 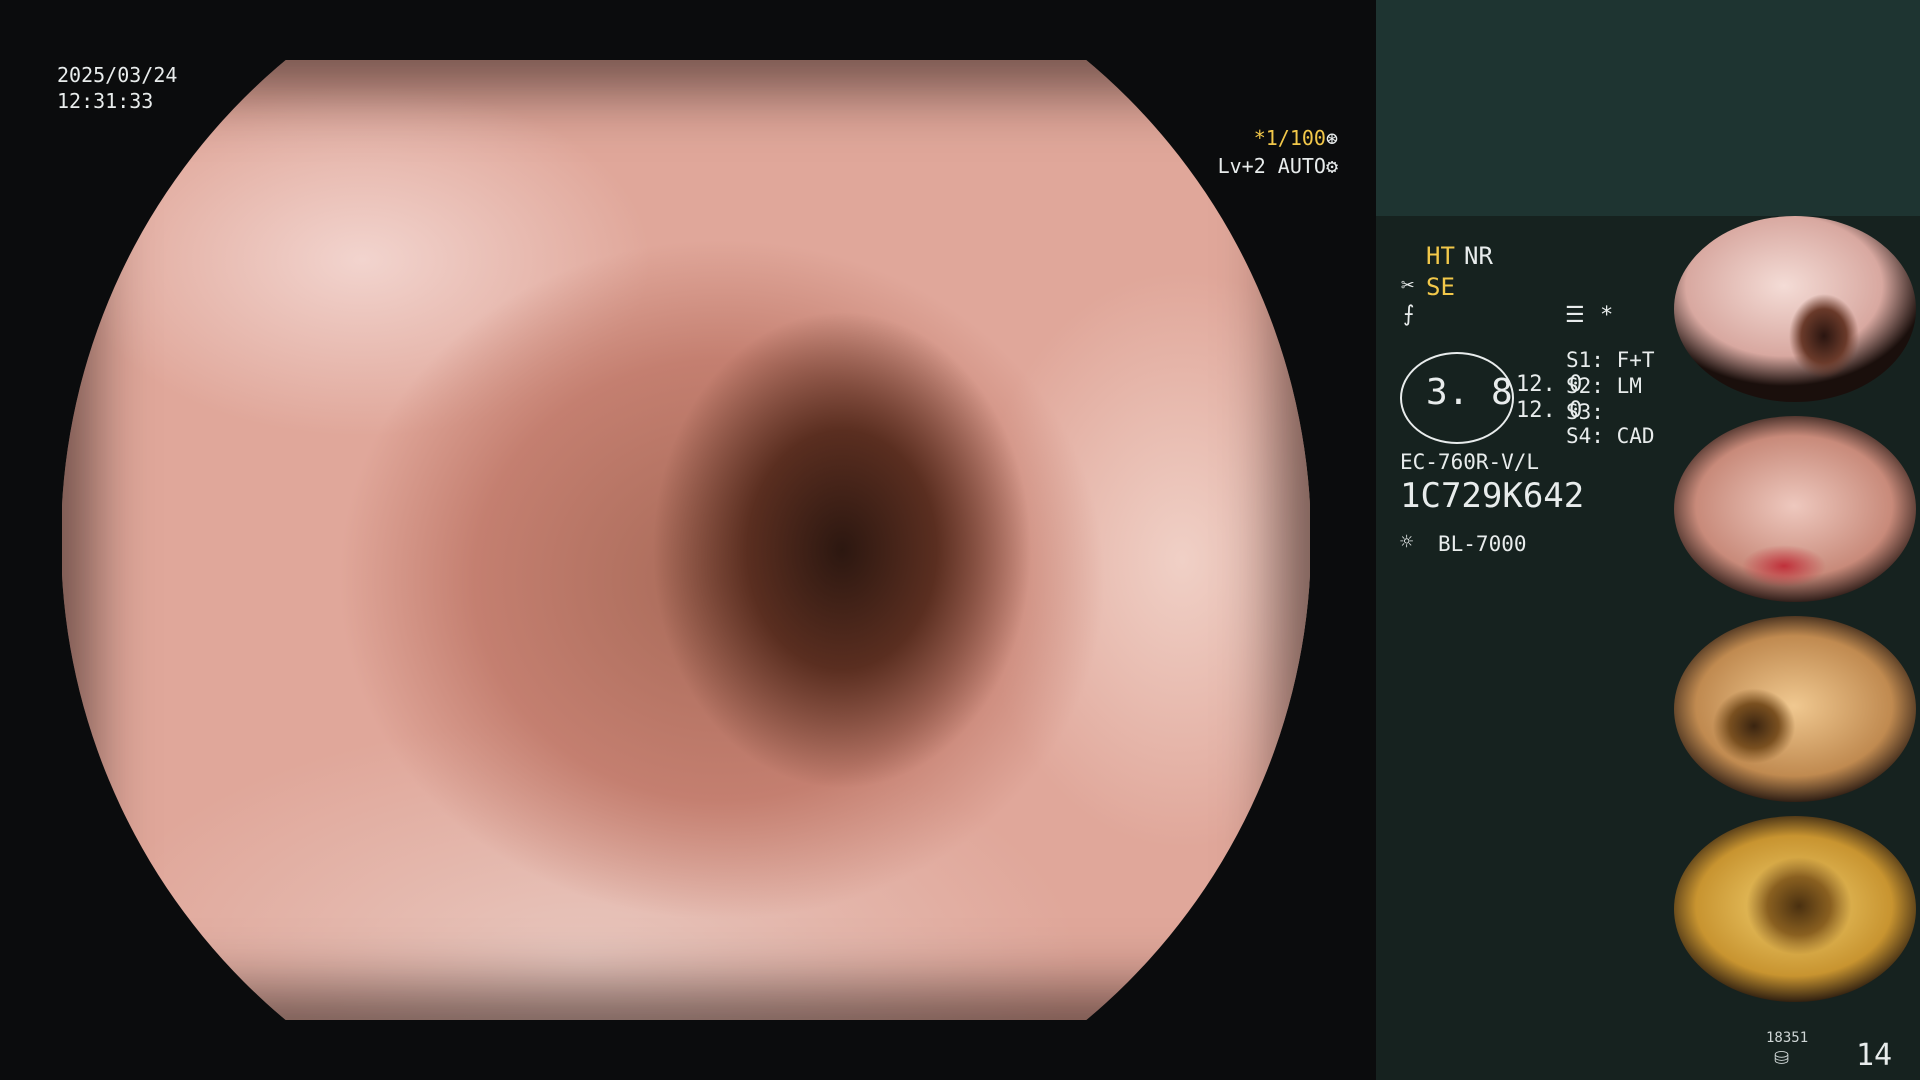 What do you see at coordinates (1478, 256) in the screenshot?
I see `nr-label: NR` at bounding box center [1478, 256].